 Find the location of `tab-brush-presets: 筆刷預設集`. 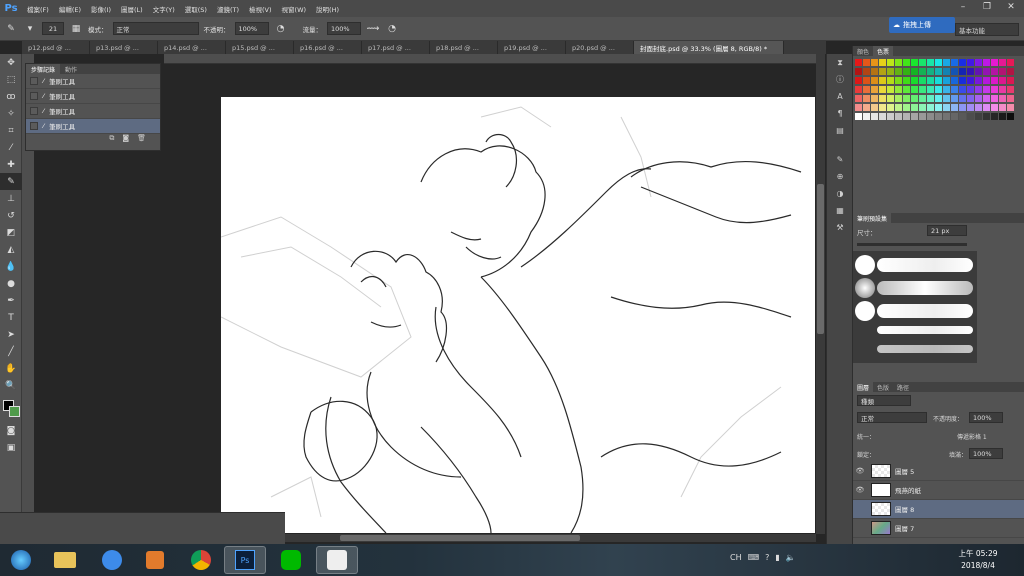

tab-brush-presets: 筆刷預設集 is located at coordinates (872, 218).